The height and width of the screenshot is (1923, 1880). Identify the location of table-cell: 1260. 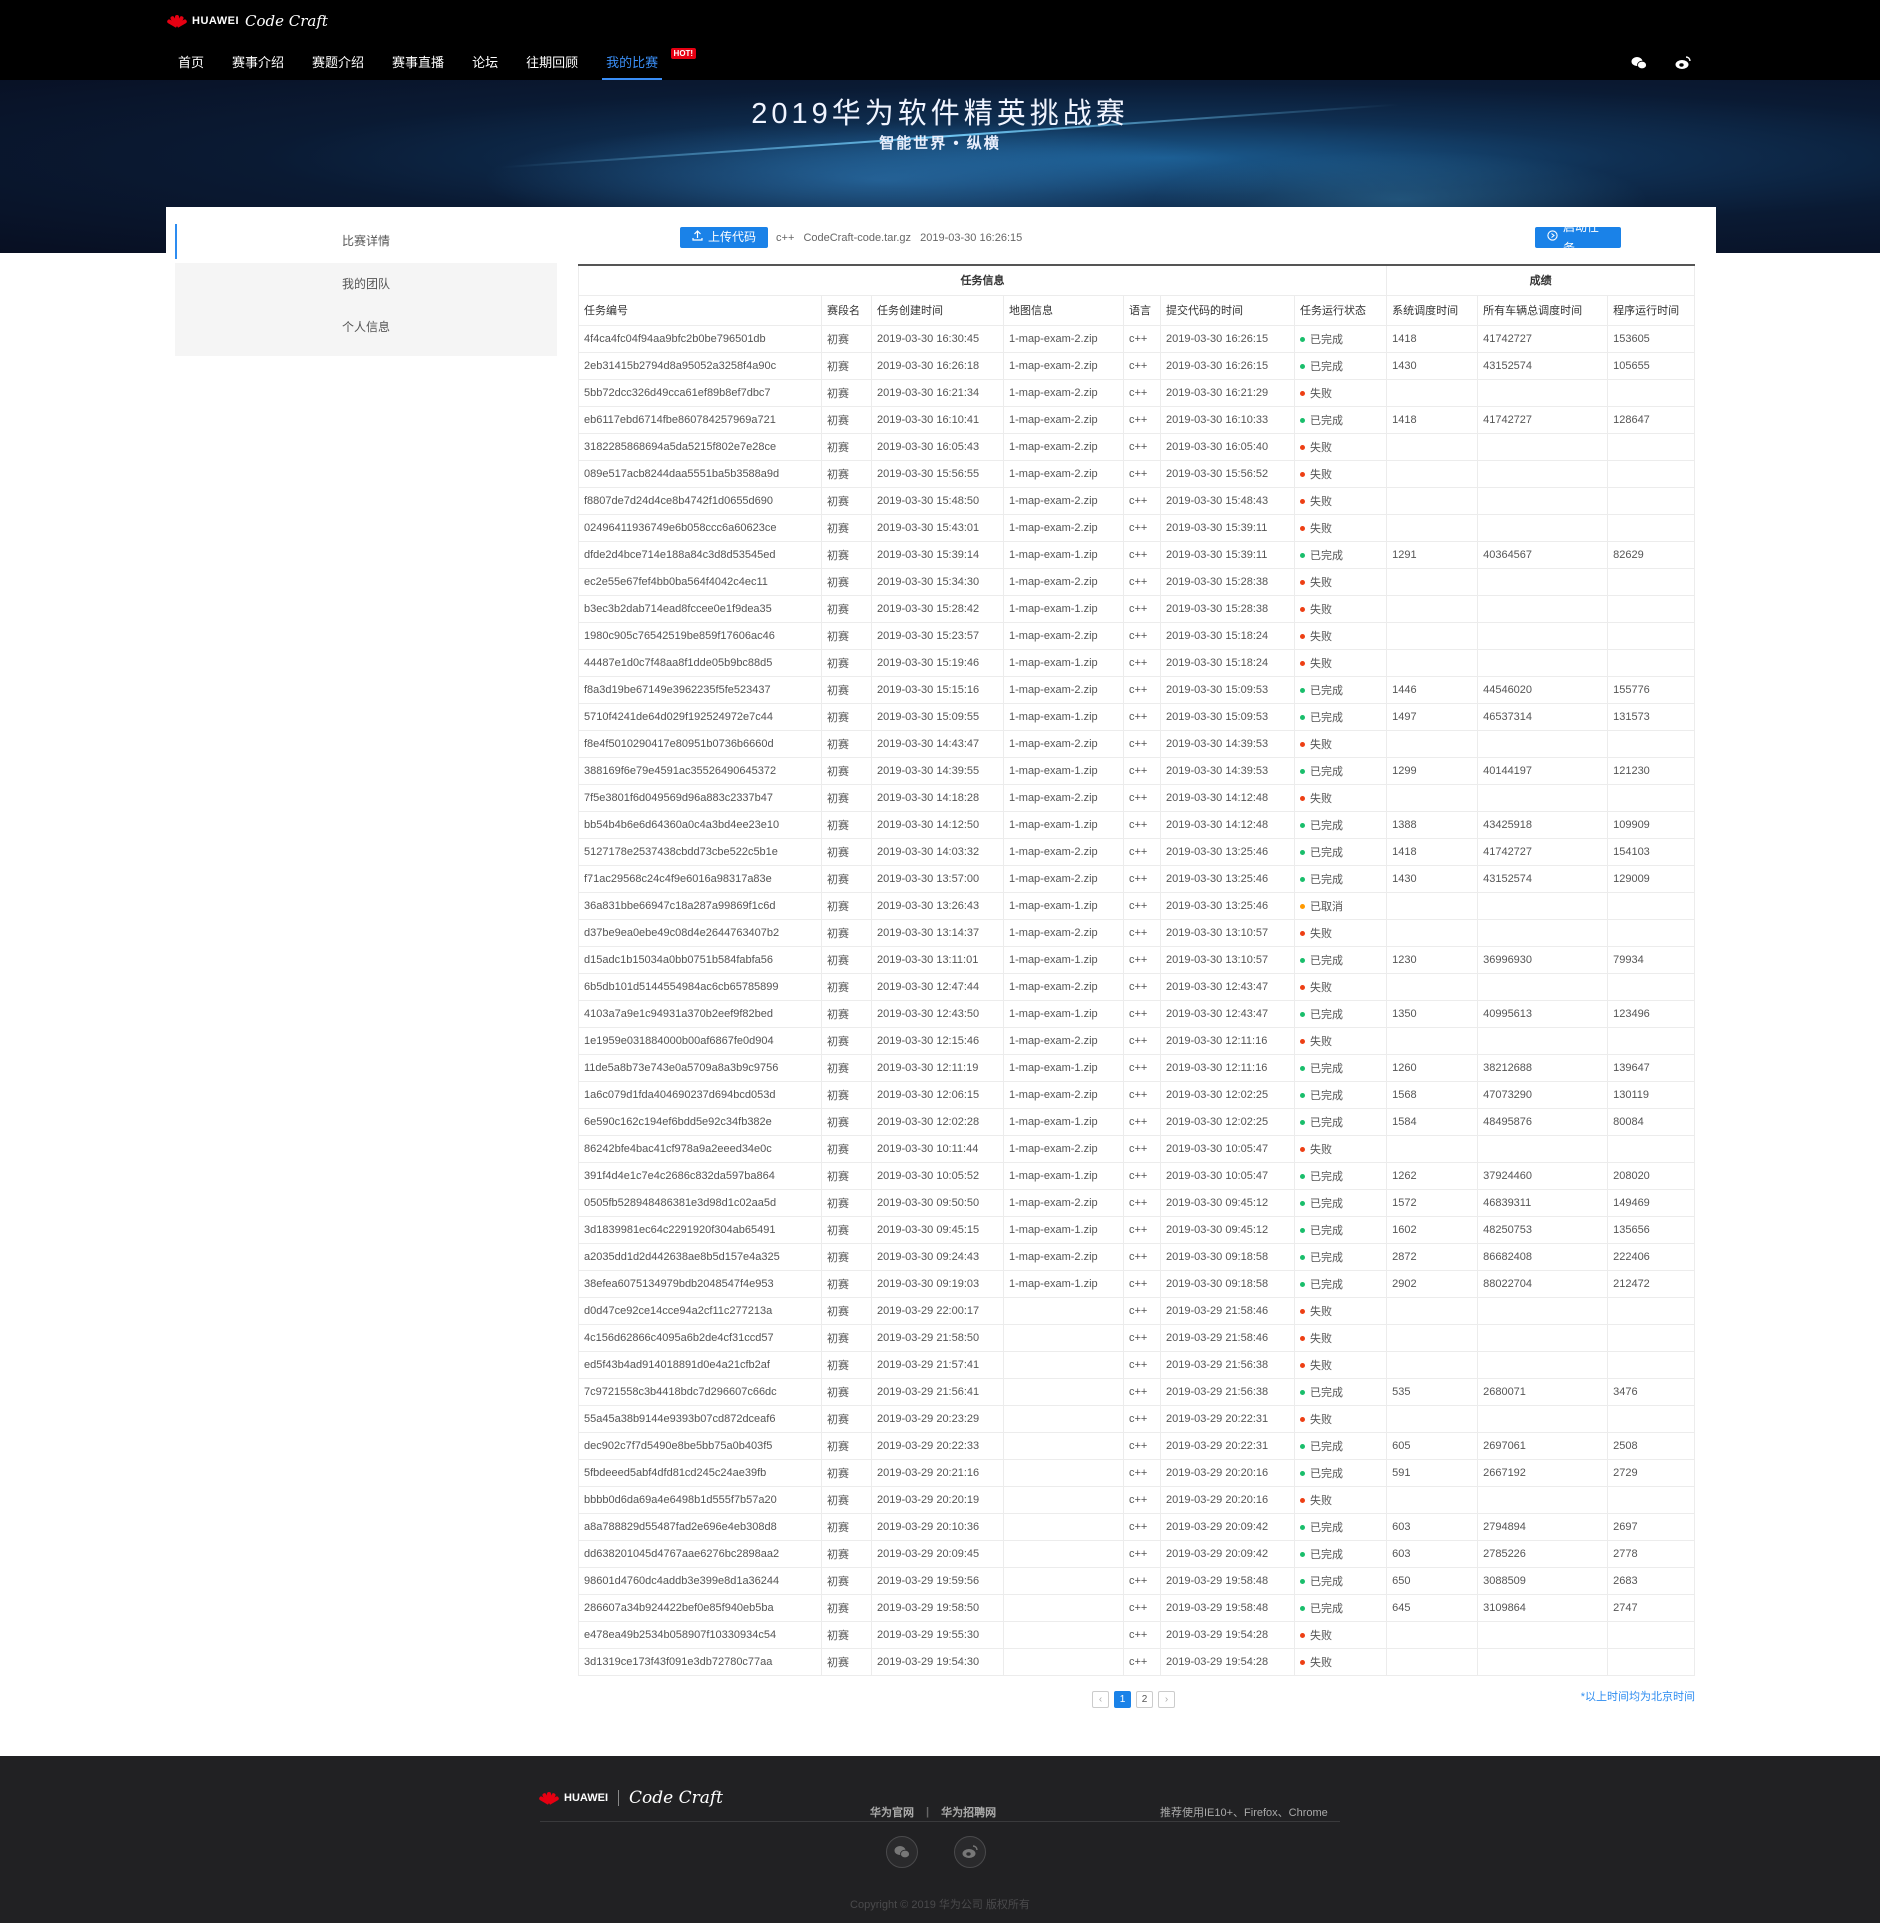
(1432, 1067).